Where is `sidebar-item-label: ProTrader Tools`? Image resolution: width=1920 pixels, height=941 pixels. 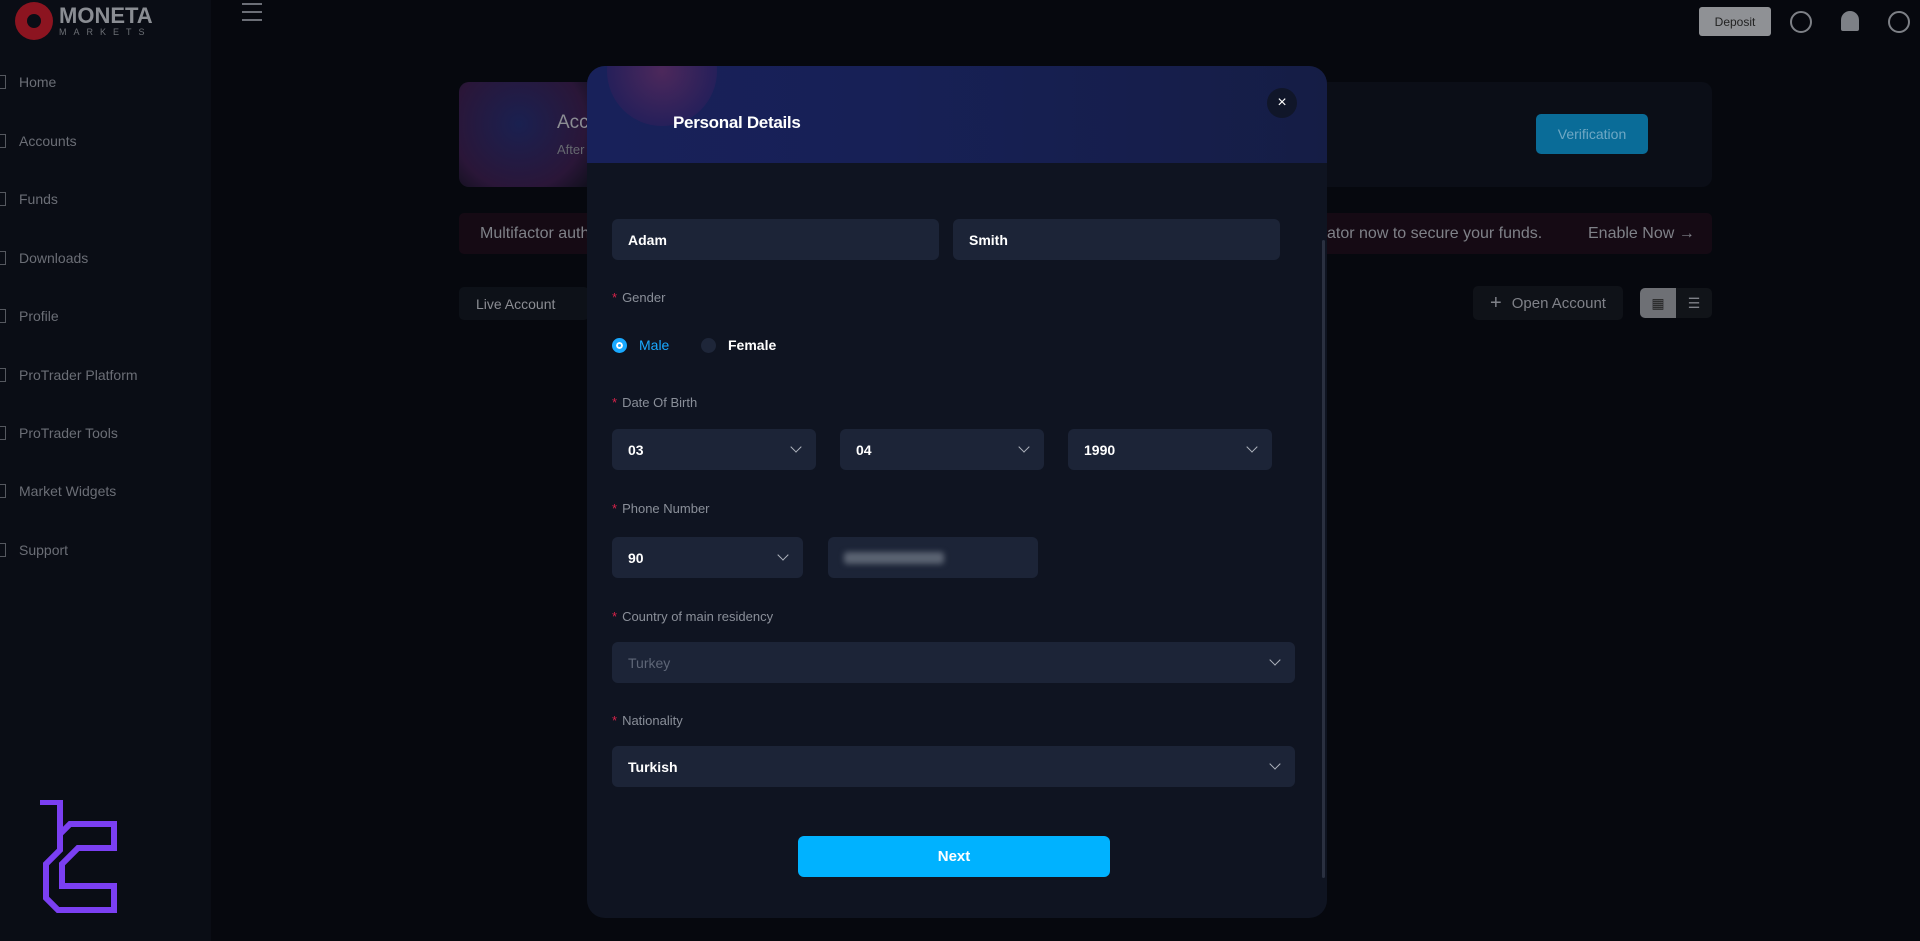
sidebar-item-label: ProTrader Tools is located at coordinates (68, 433).